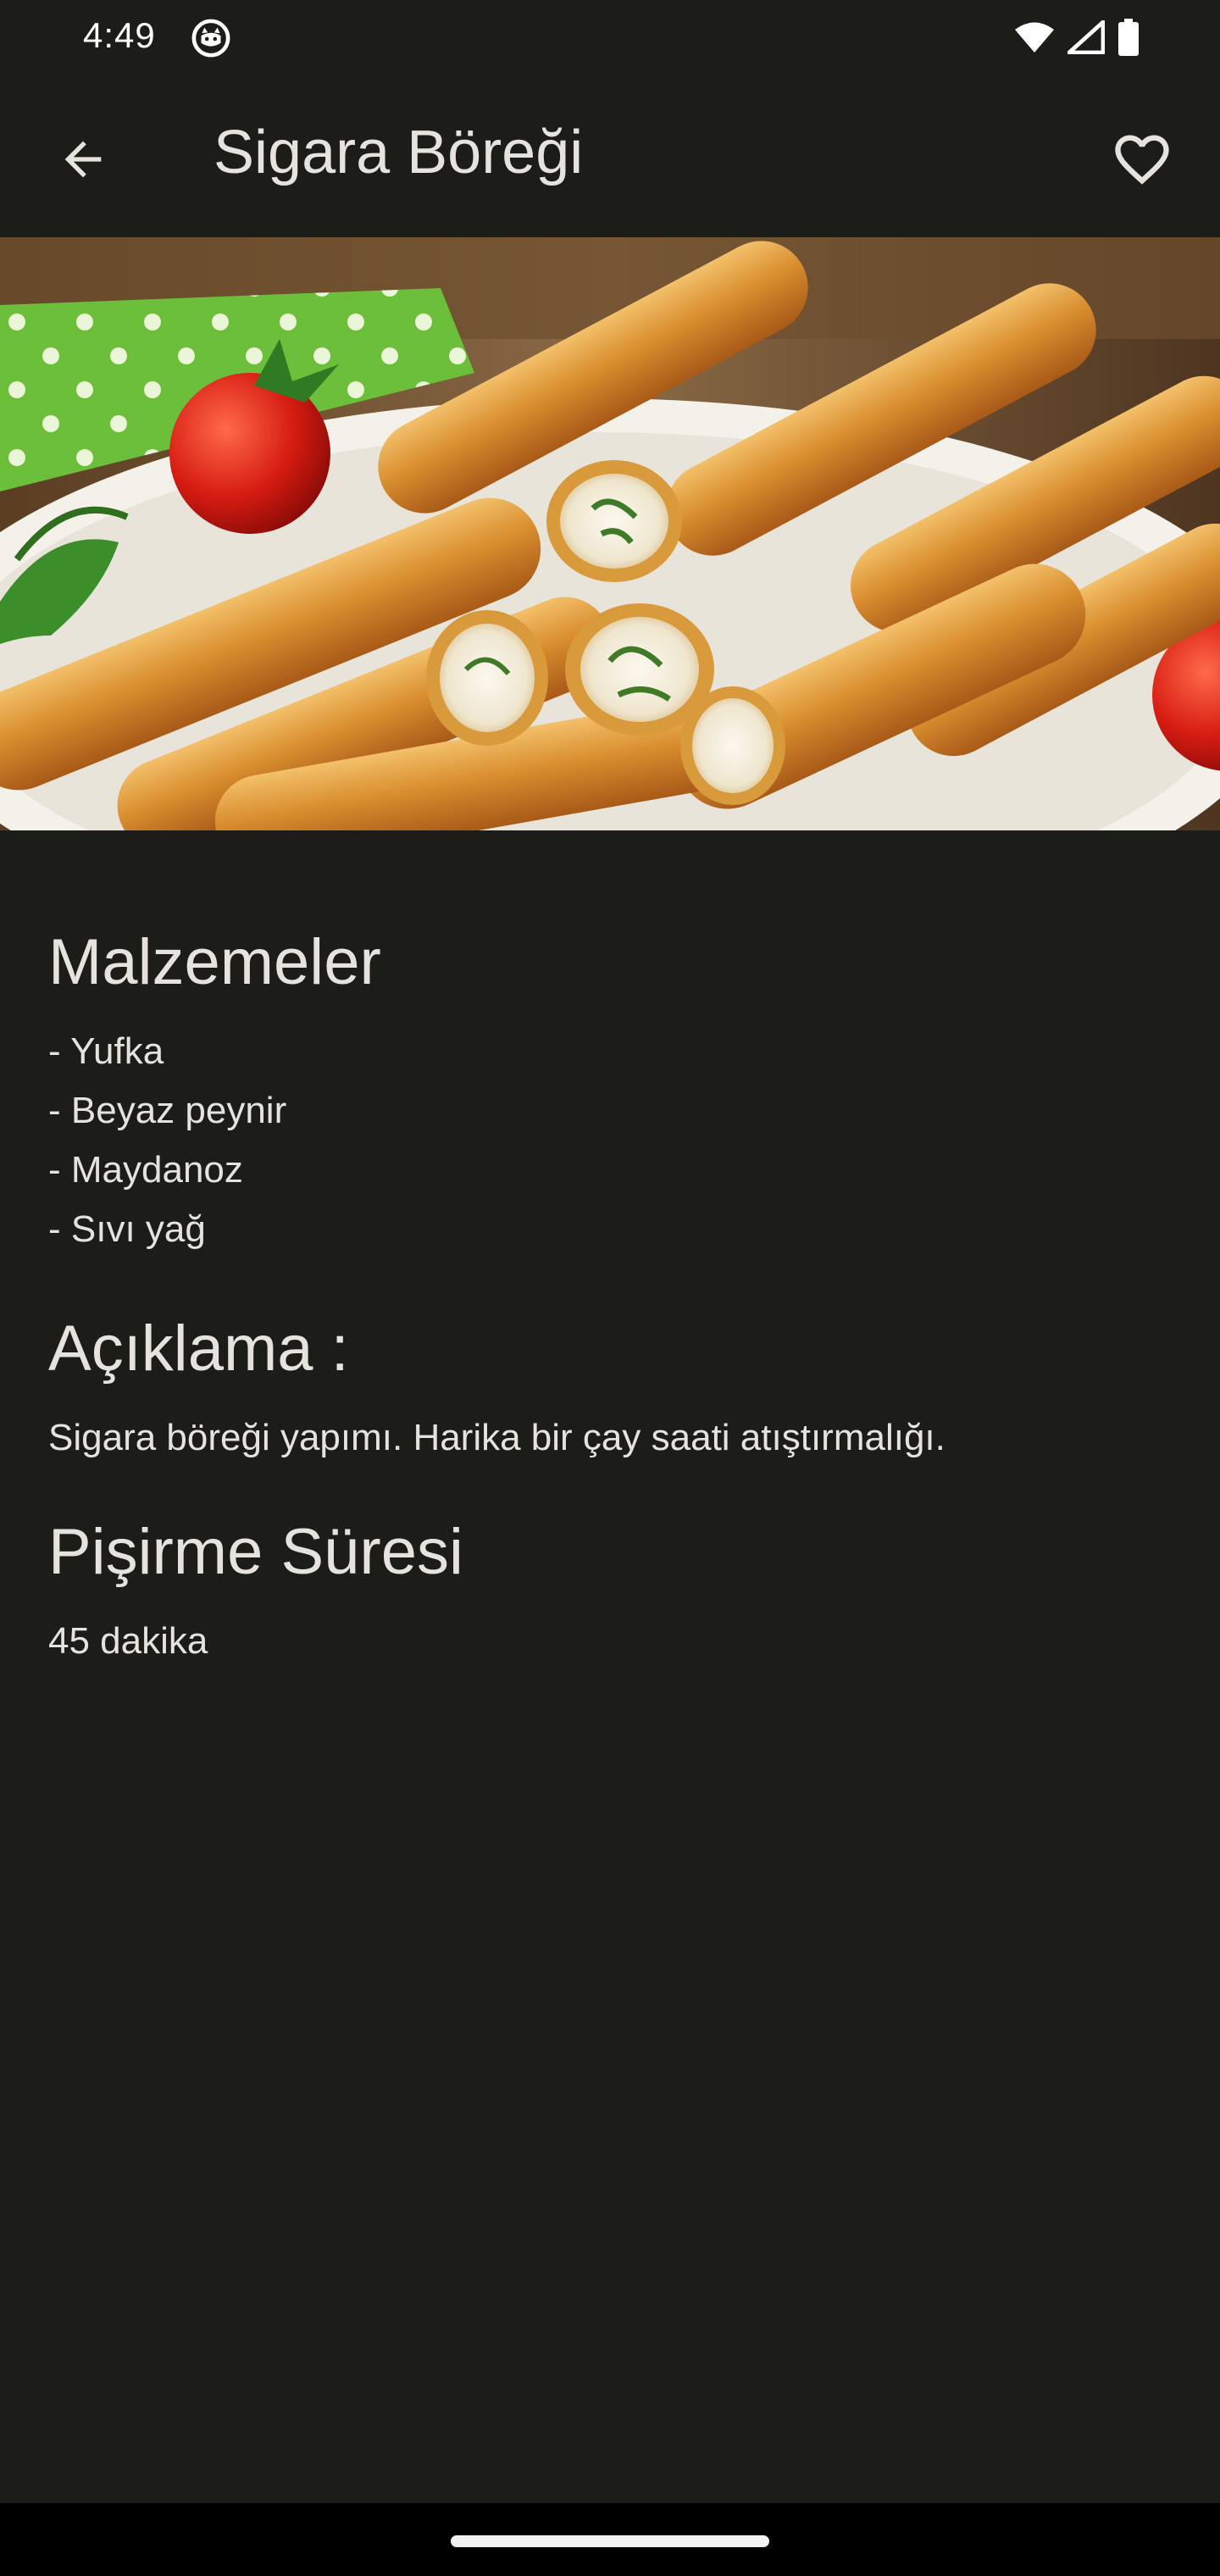 The image size is (1220, 2576). Describe the element at coordinates (119, 35) in the screenshot. I see `status-time: 4:49` at that location.